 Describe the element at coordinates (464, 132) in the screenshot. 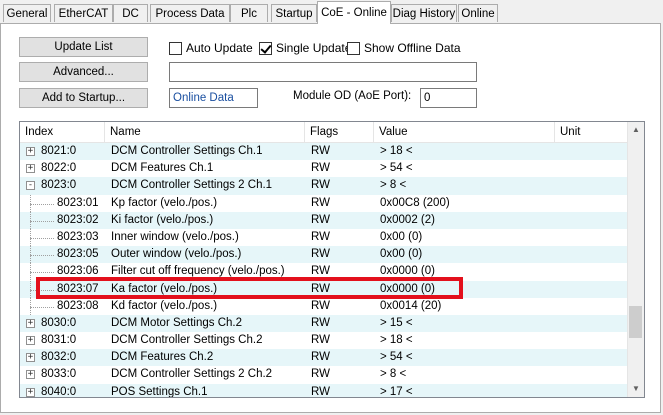

I see `column-header-value: Value` at that location.